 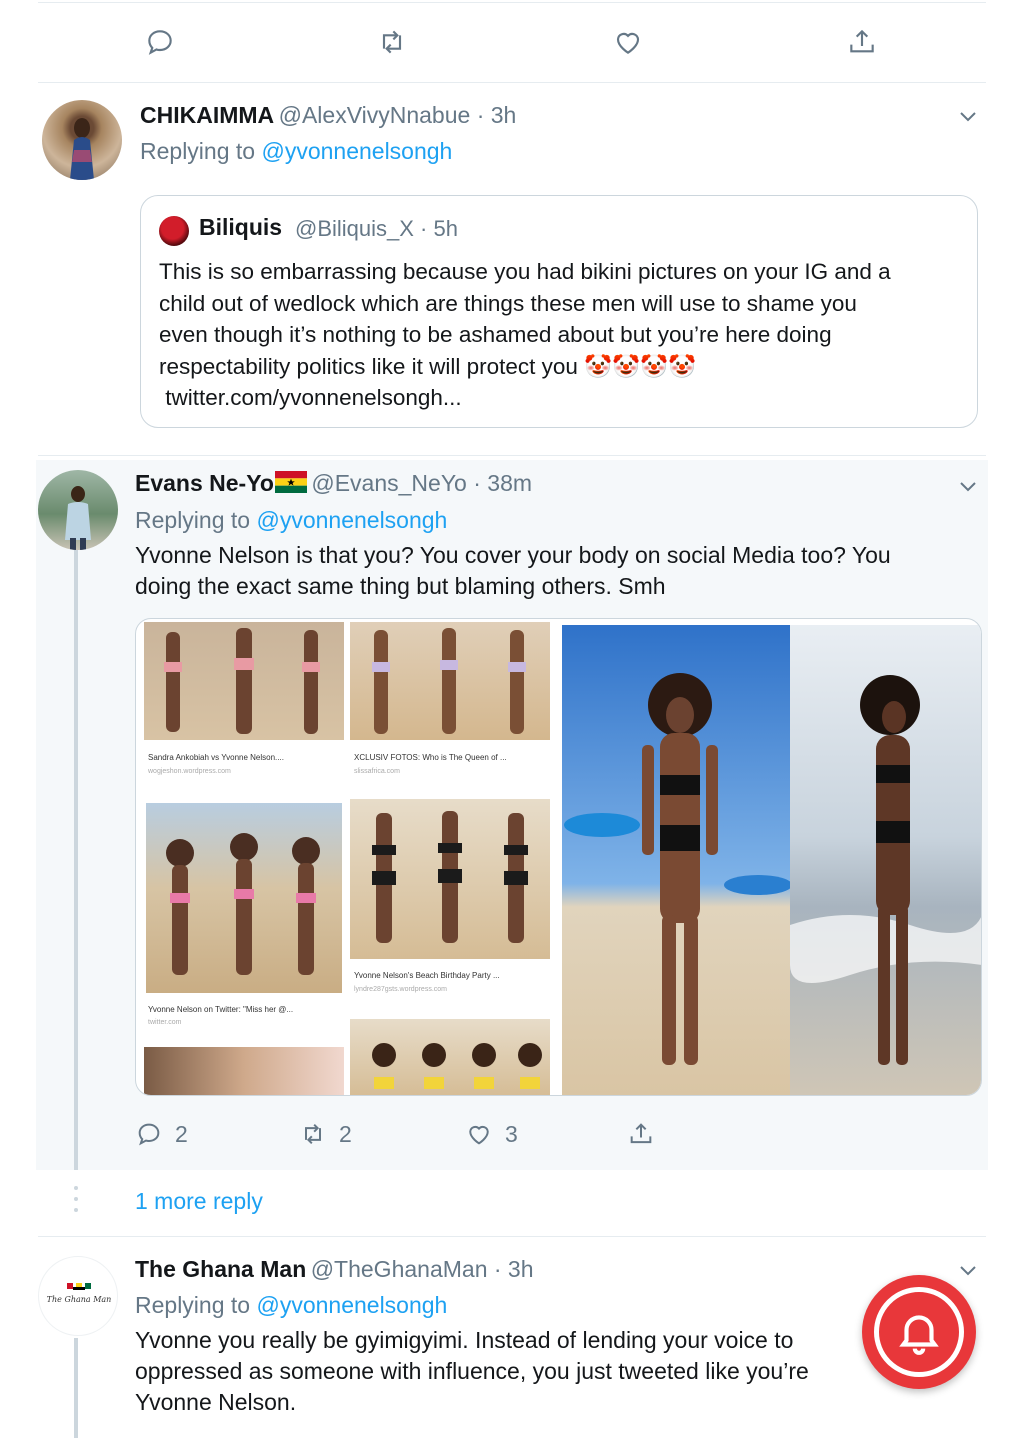 I want to click on handle-time: @TheGhanaMan · 3h, so click(x=422, y=1269).